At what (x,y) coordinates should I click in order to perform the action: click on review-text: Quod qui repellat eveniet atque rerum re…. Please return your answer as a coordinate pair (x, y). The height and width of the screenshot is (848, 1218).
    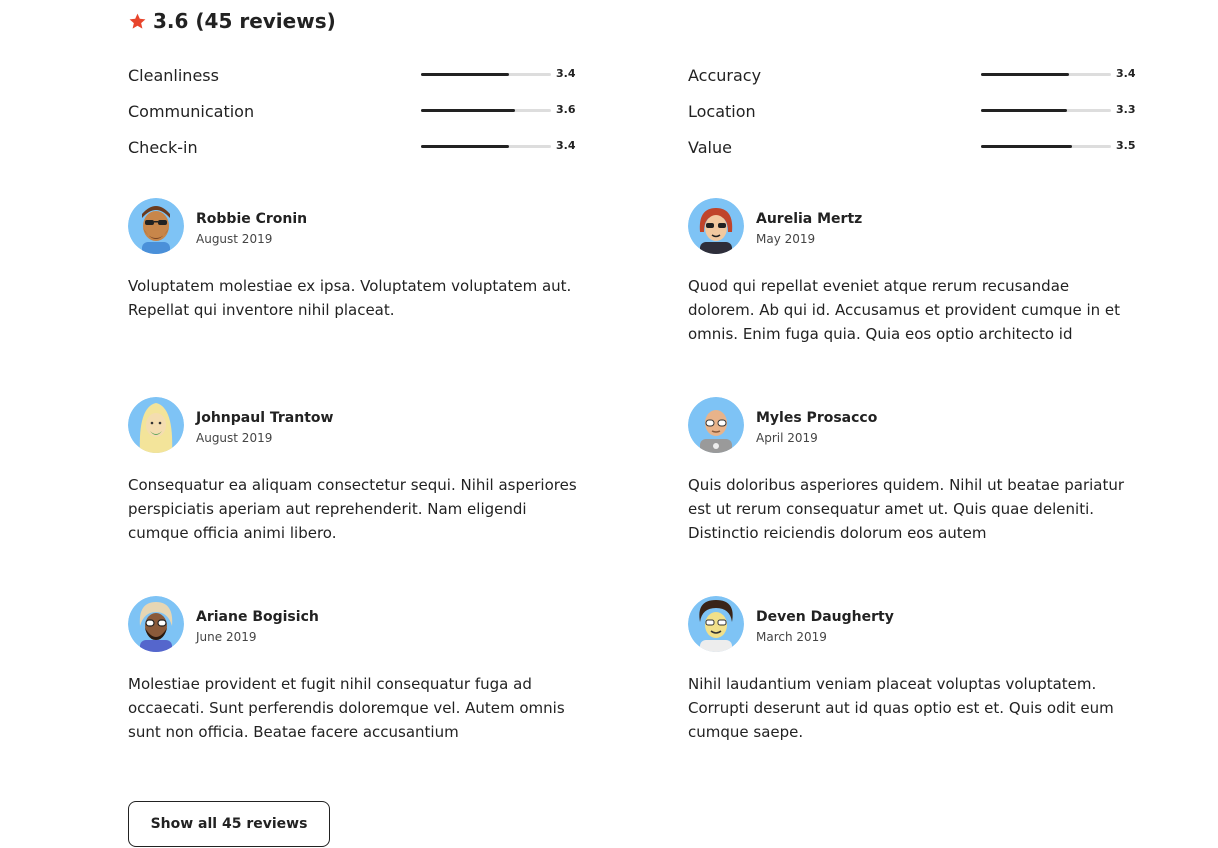
    Looking at the image, I should click on (904, 310).